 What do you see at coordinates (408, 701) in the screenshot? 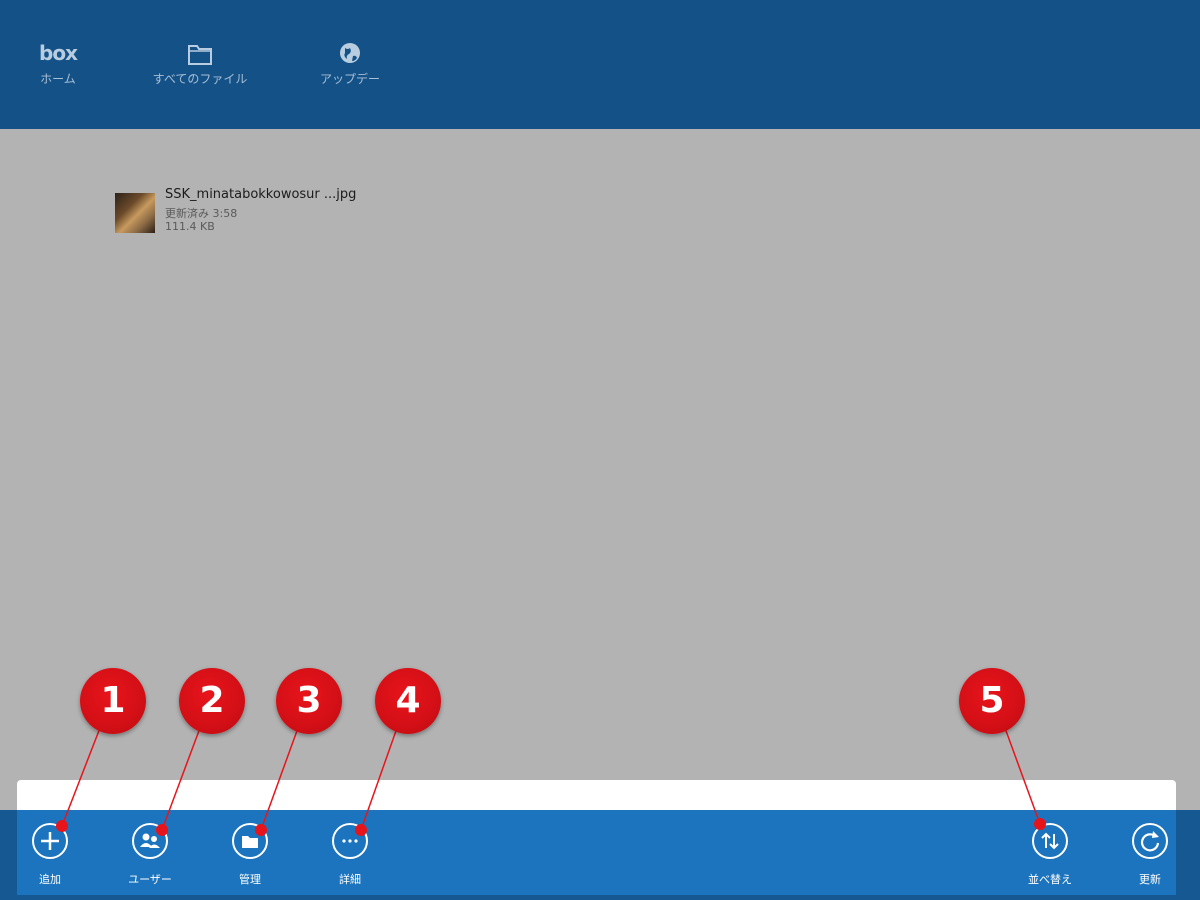
I see `callout-badge-4: 4` at bounding box center [408, 701].